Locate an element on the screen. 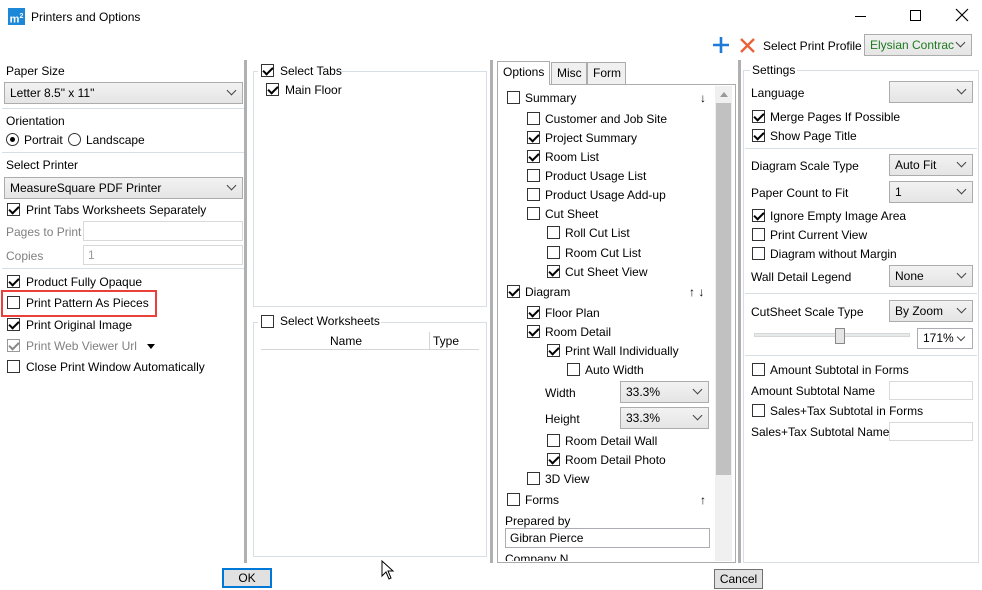 This screenshot has height=590, width=982. product-fully-opaque-label: Product Fully Opaque is located at coordinates (84, 282).